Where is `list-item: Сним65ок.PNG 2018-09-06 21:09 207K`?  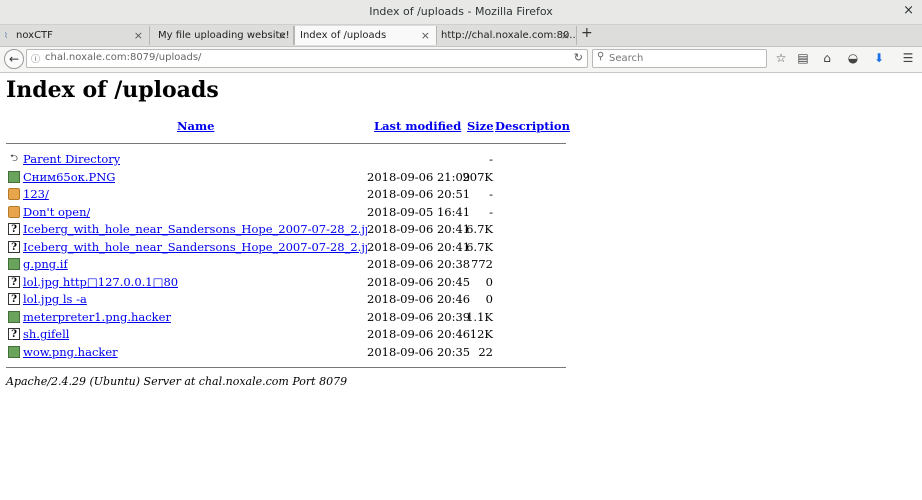 list-item: Сним65ок.PNG 2018-09-06 21:09 207K is located at coordinates (286, 178).